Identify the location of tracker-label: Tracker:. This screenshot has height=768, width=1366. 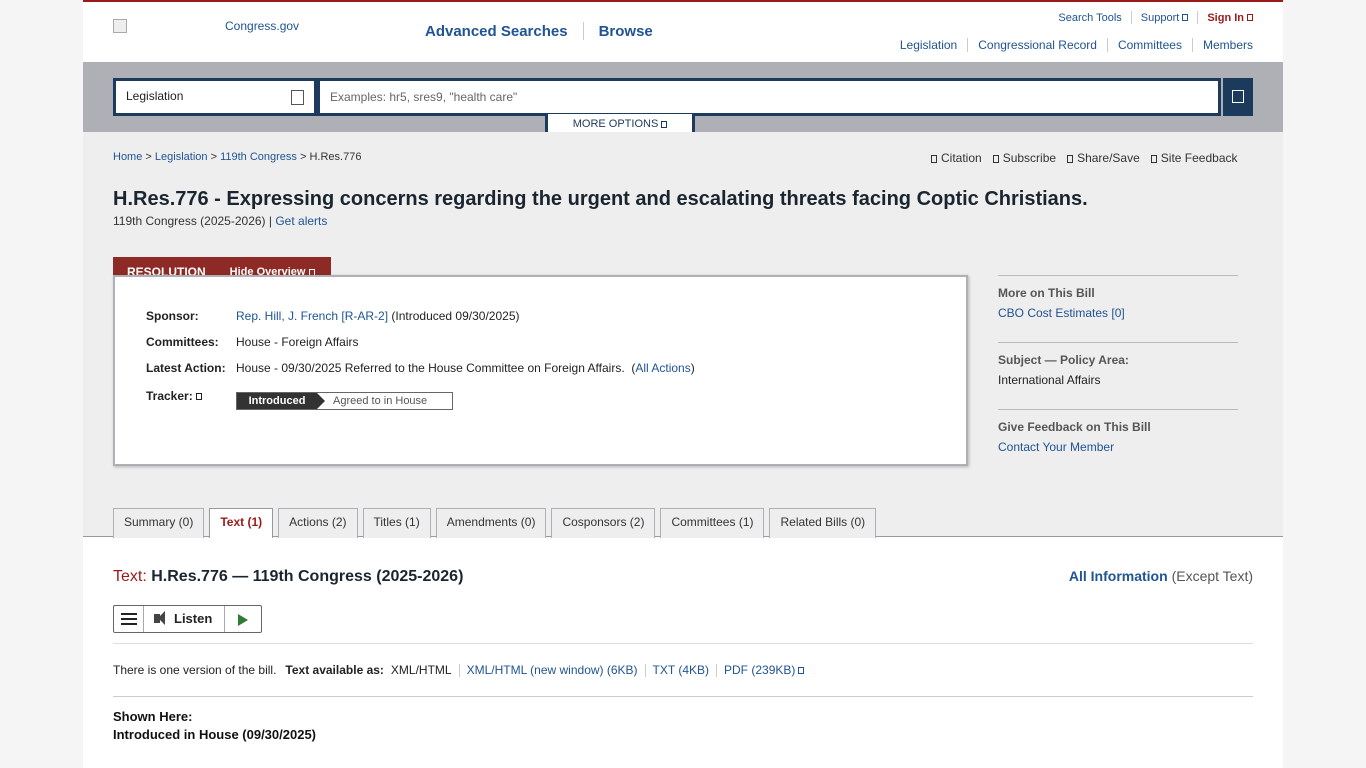
(191, 396).